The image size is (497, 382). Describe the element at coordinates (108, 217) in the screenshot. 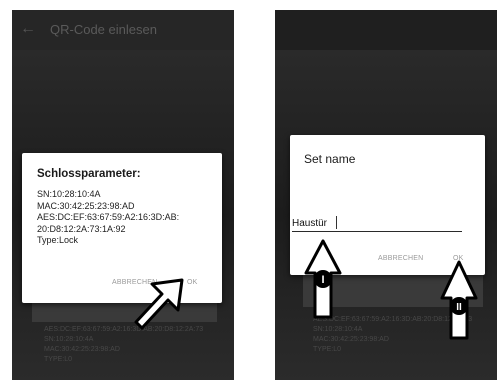

I see `param-aes: AES:DC:EF:63:67:59:A2:16:3D:AB:` at that location.